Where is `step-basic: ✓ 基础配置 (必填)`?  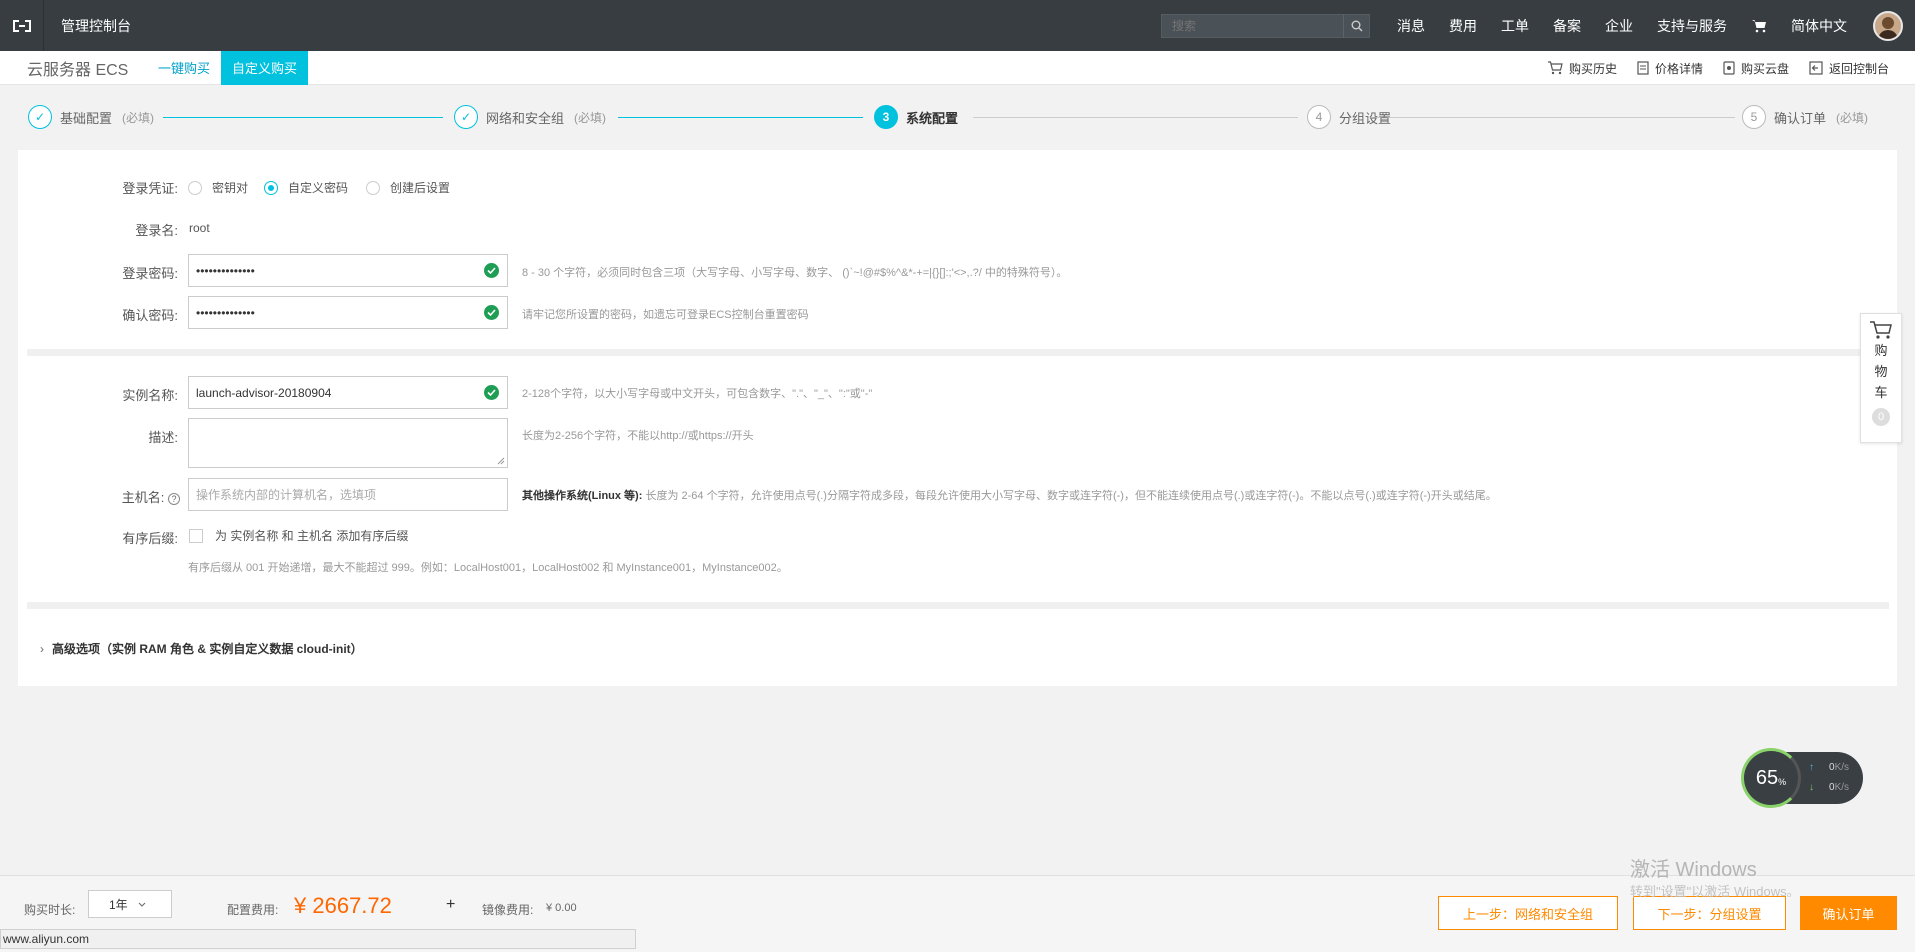
step-basic: ✓ 基础配置 (必填) is located at coordinates (91, 117).